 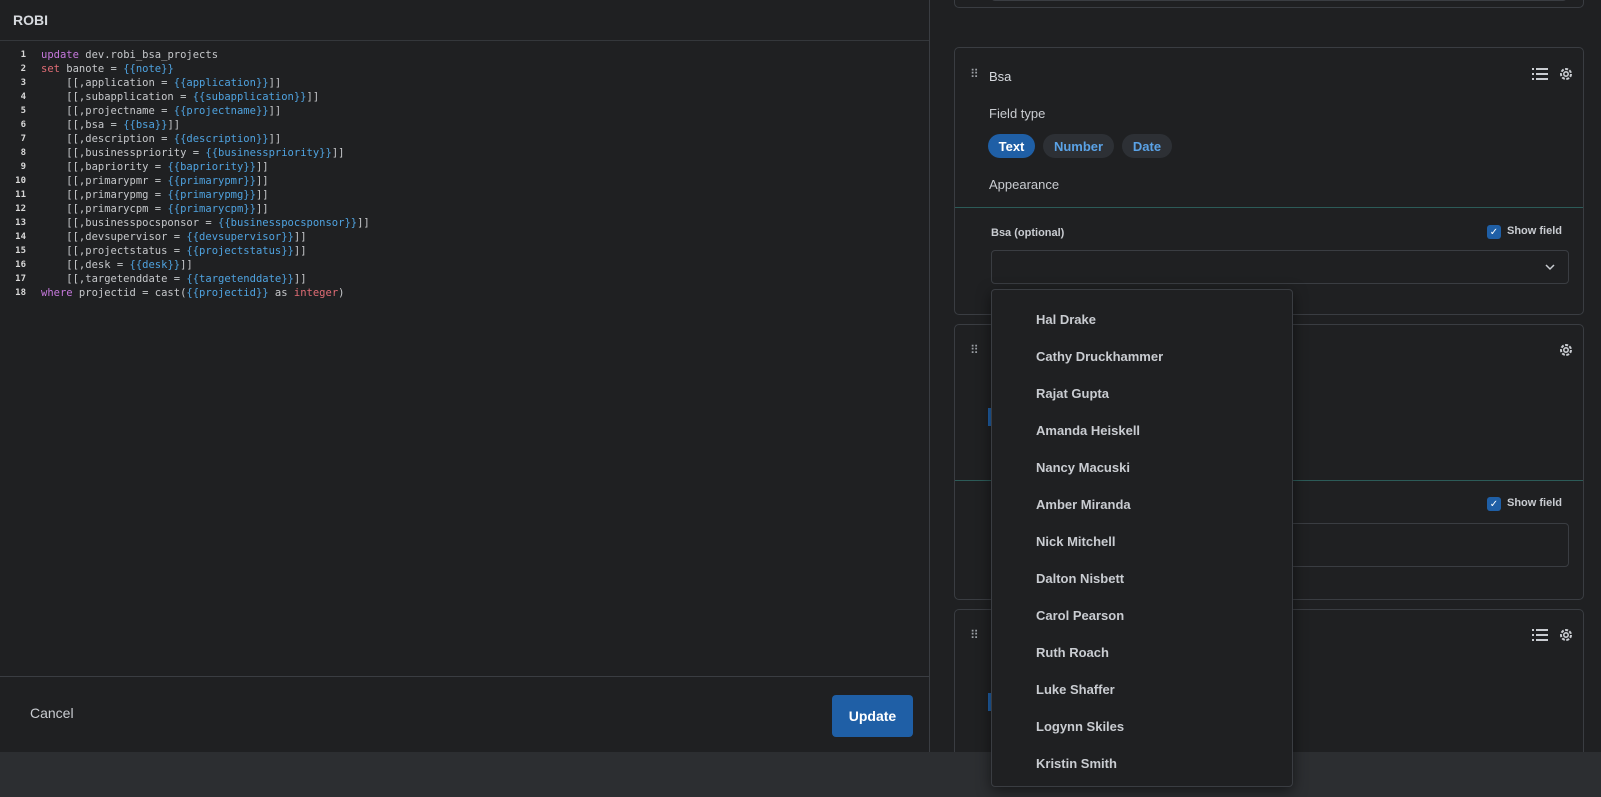 What do you see at coordinates (464, 69) in the screenshot?
I see `code-line: 2 set banote = {{note}}` at bounding box center [464, 69].